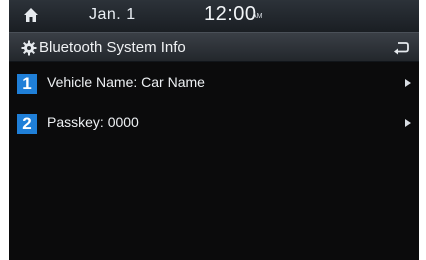 The image size is (426, 260). What do you see at coordinates (230, 14) in the screenshot?
I see `time-display: 12:00` at bounding box center [230, 14].